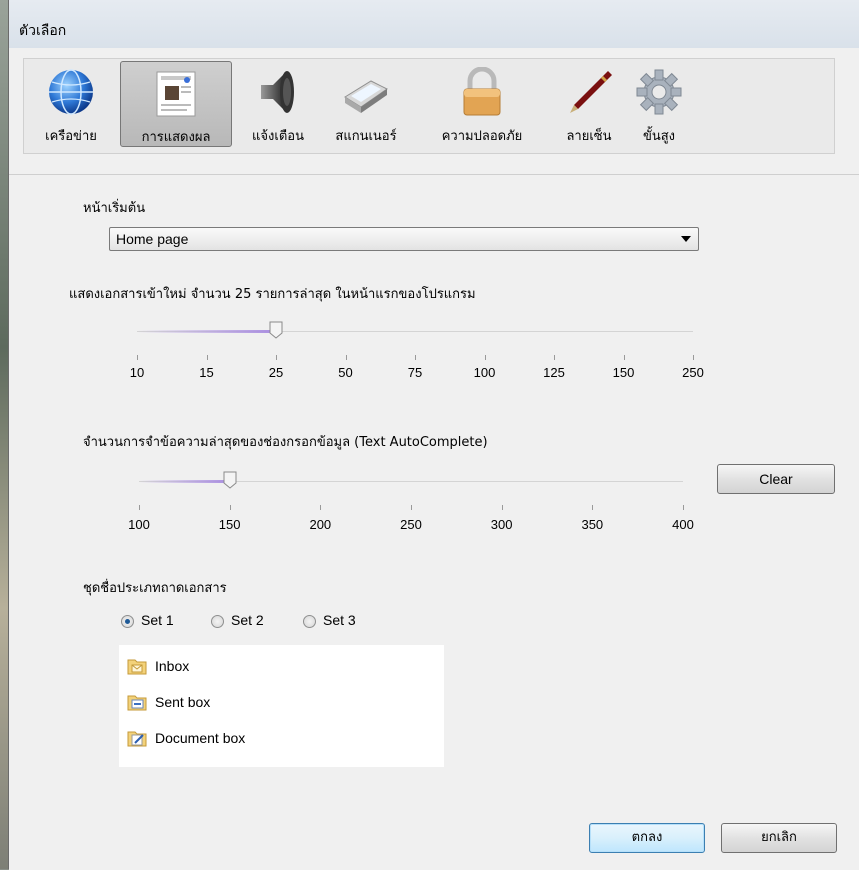 The width and height of the screenshot is (859, 870). I want to click on tab-label: แจ้งเตือน, so click(278, 136).